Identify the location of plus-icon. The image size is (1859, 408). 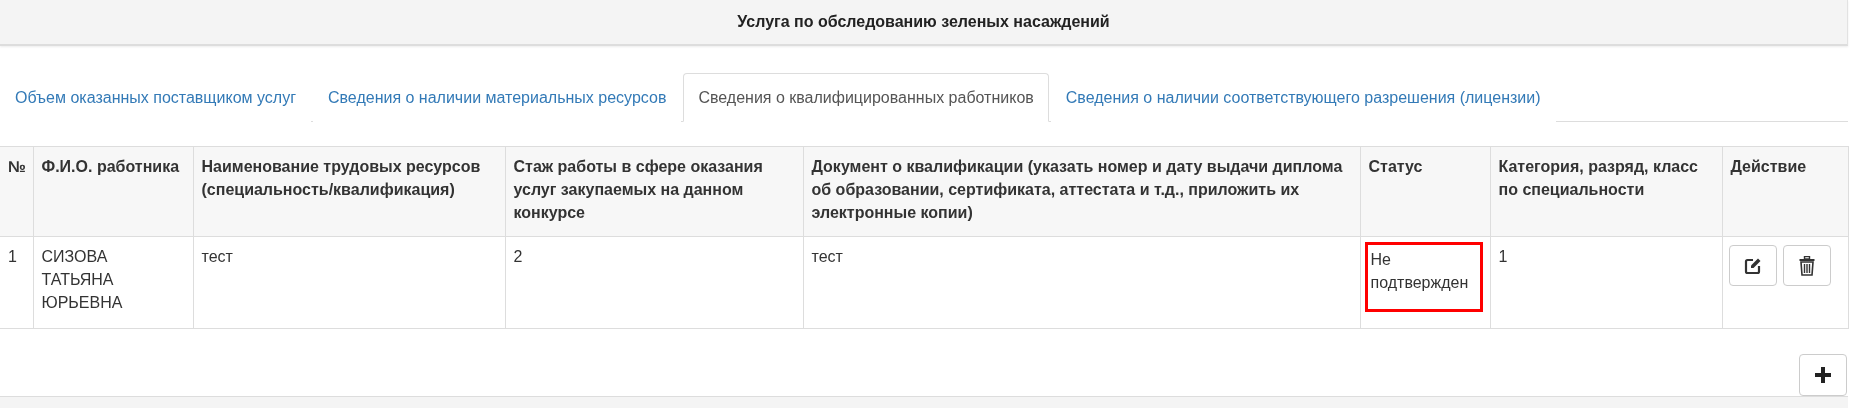
(1823, 375).